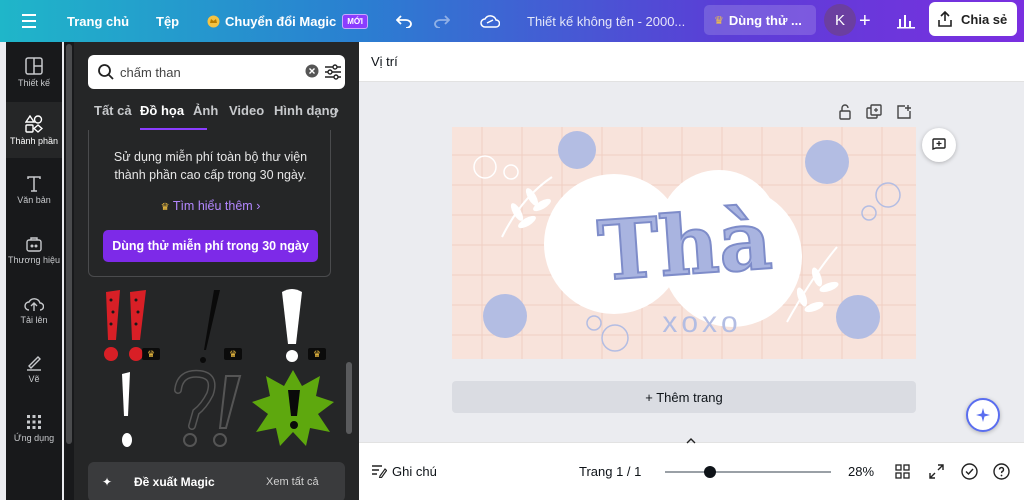  I want to click on design-main-text: Thà, so click(685, 246).